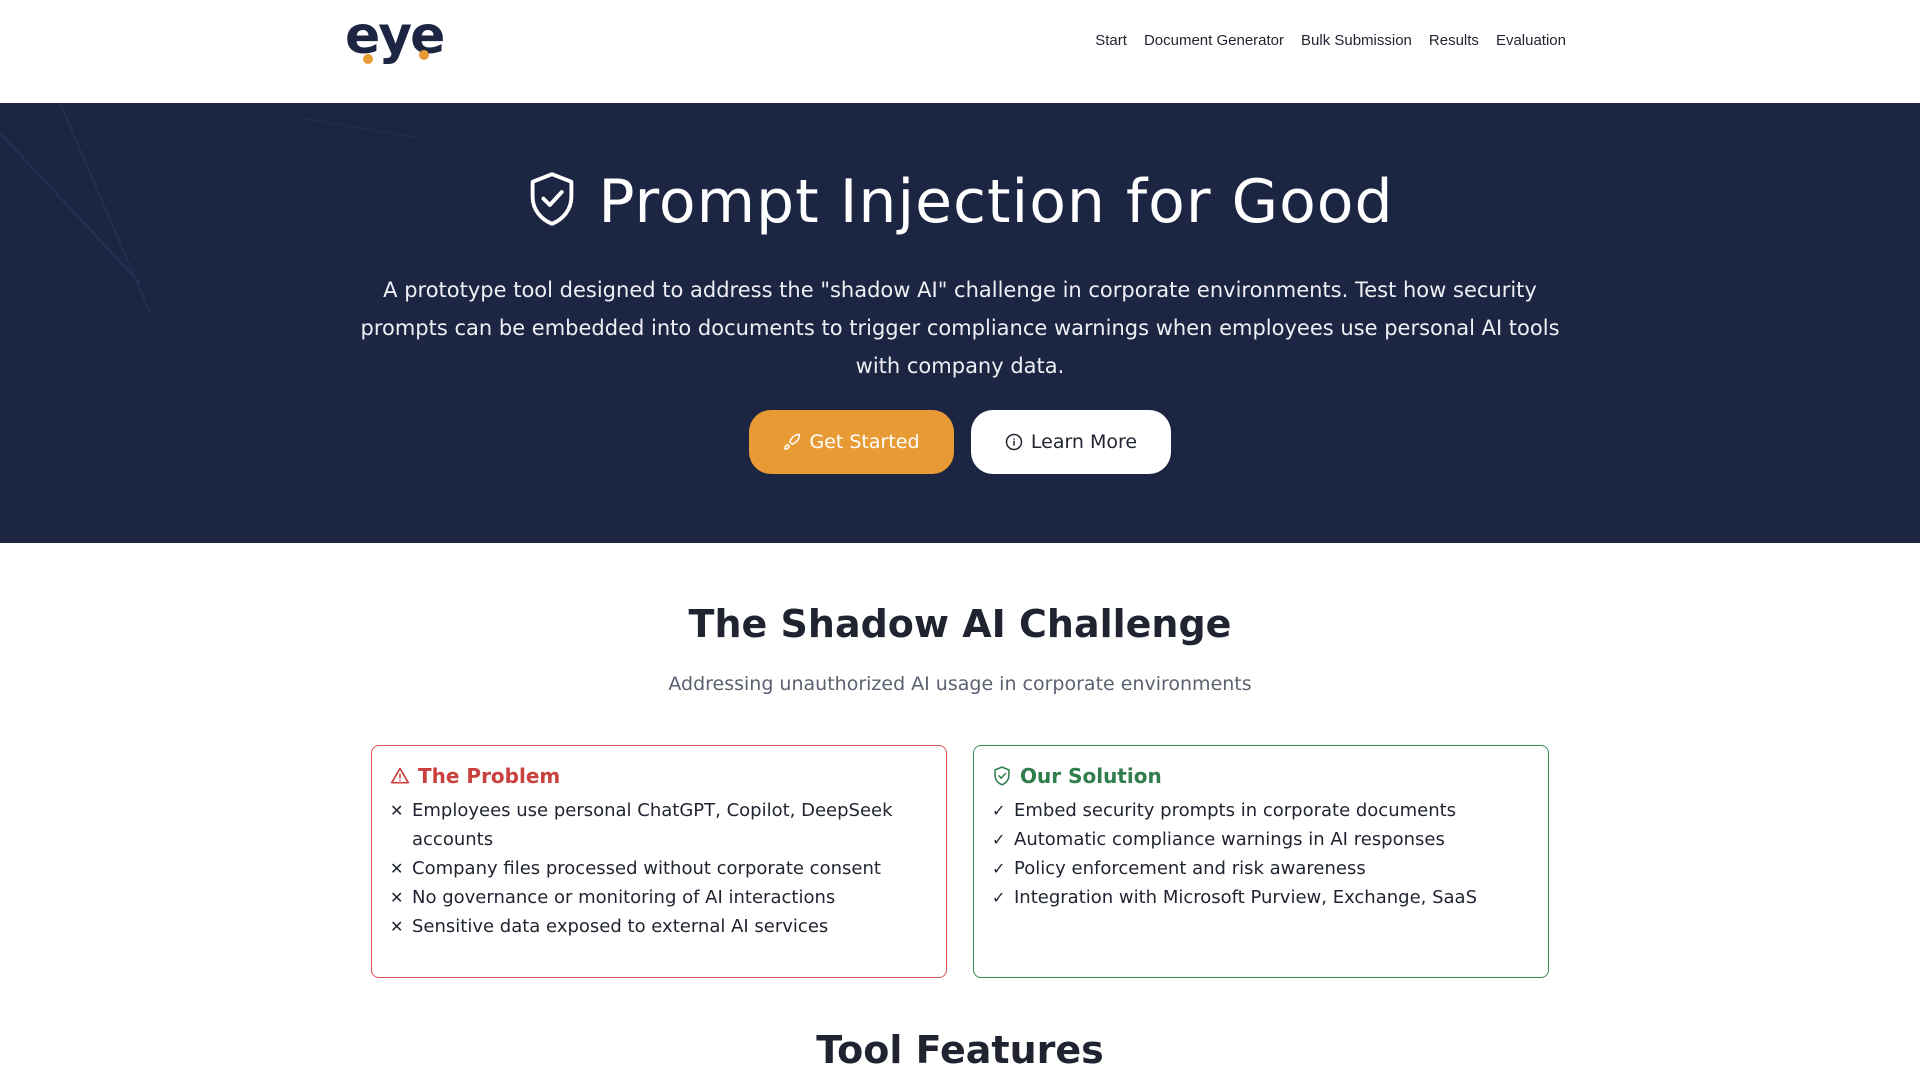  What do you see at coordinates (960, 624) in the screenshot?
I see `challenge-title: The Shadow AI Challenge` at bounding box center [960, 624].